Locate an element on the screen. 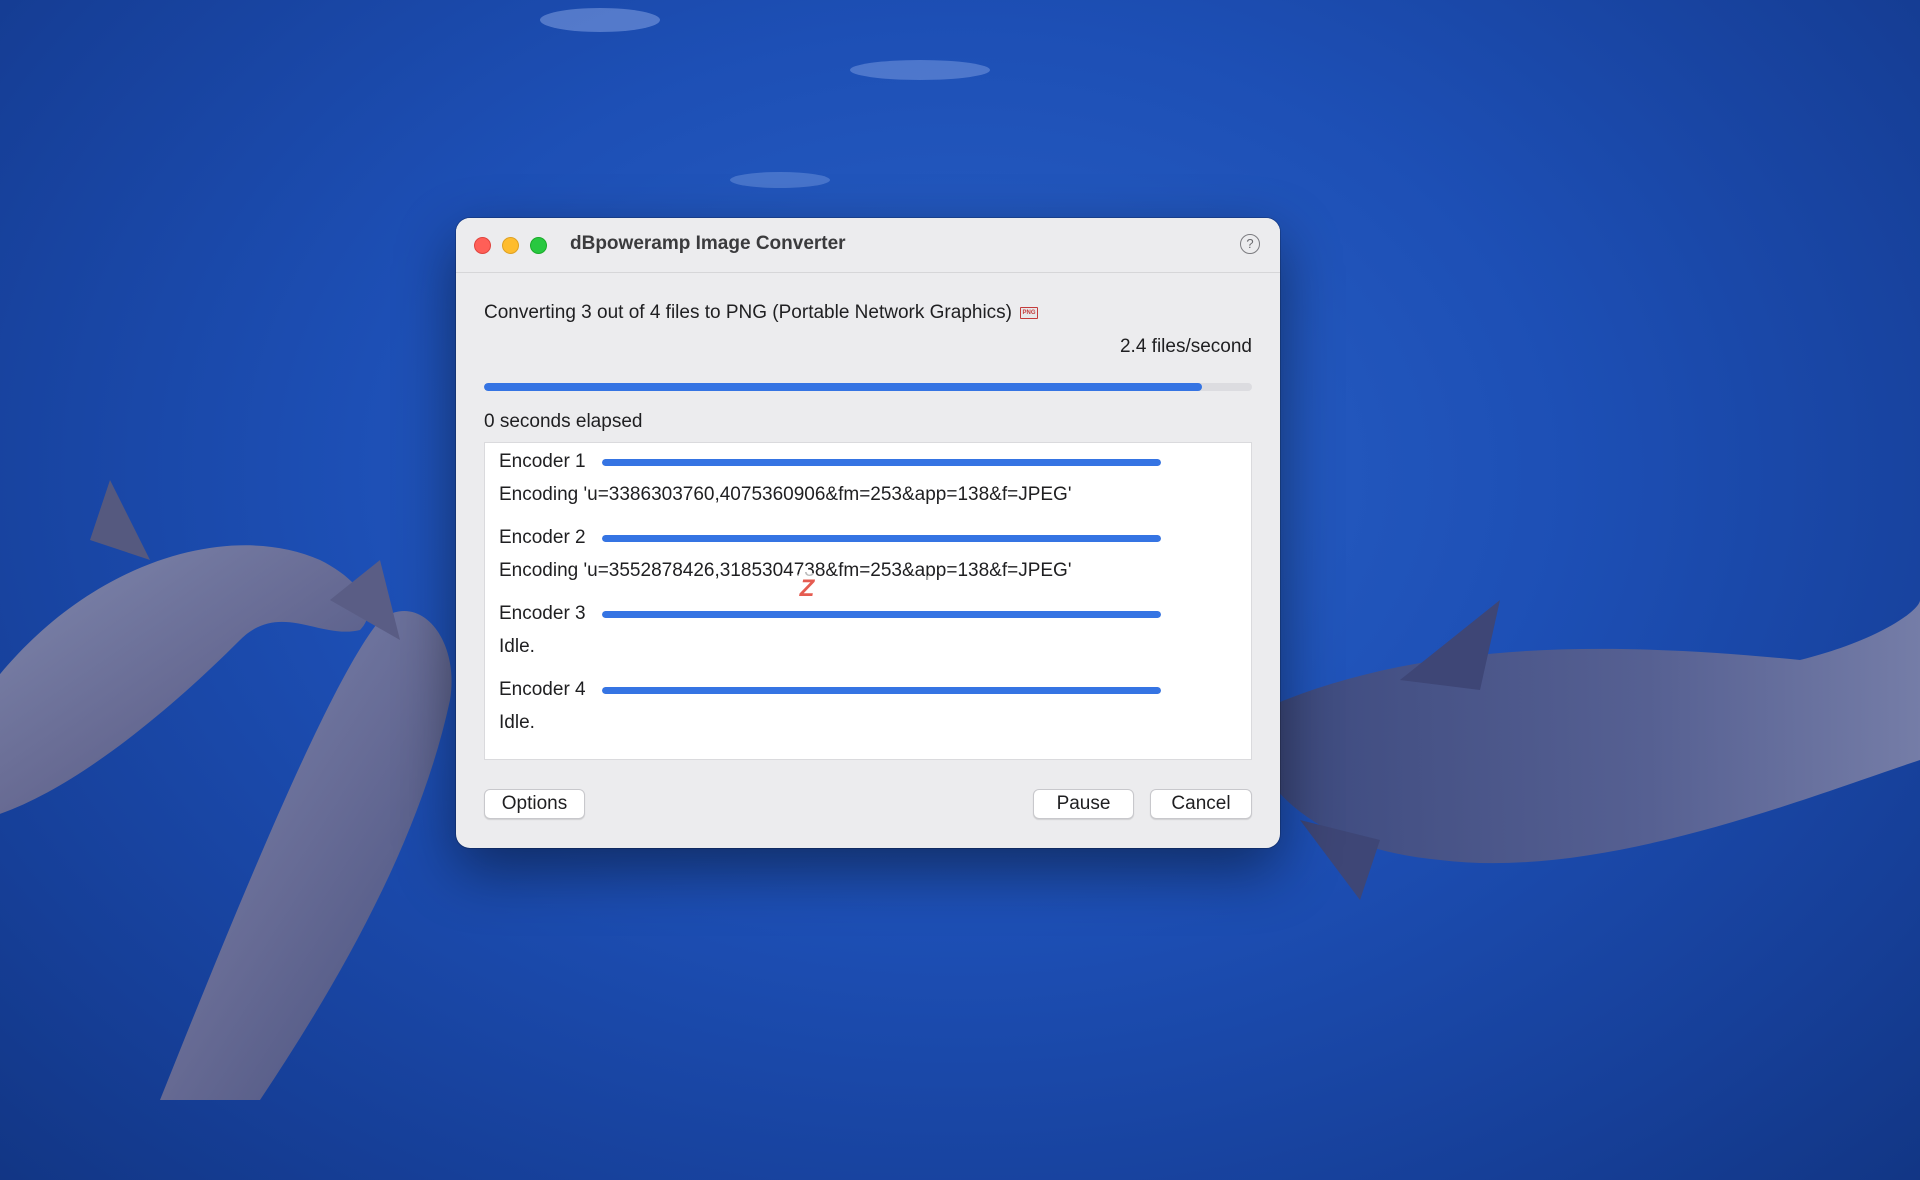 This screenshot has width=1920, height=1180. close-window-button is located at coordinates (482, 245).